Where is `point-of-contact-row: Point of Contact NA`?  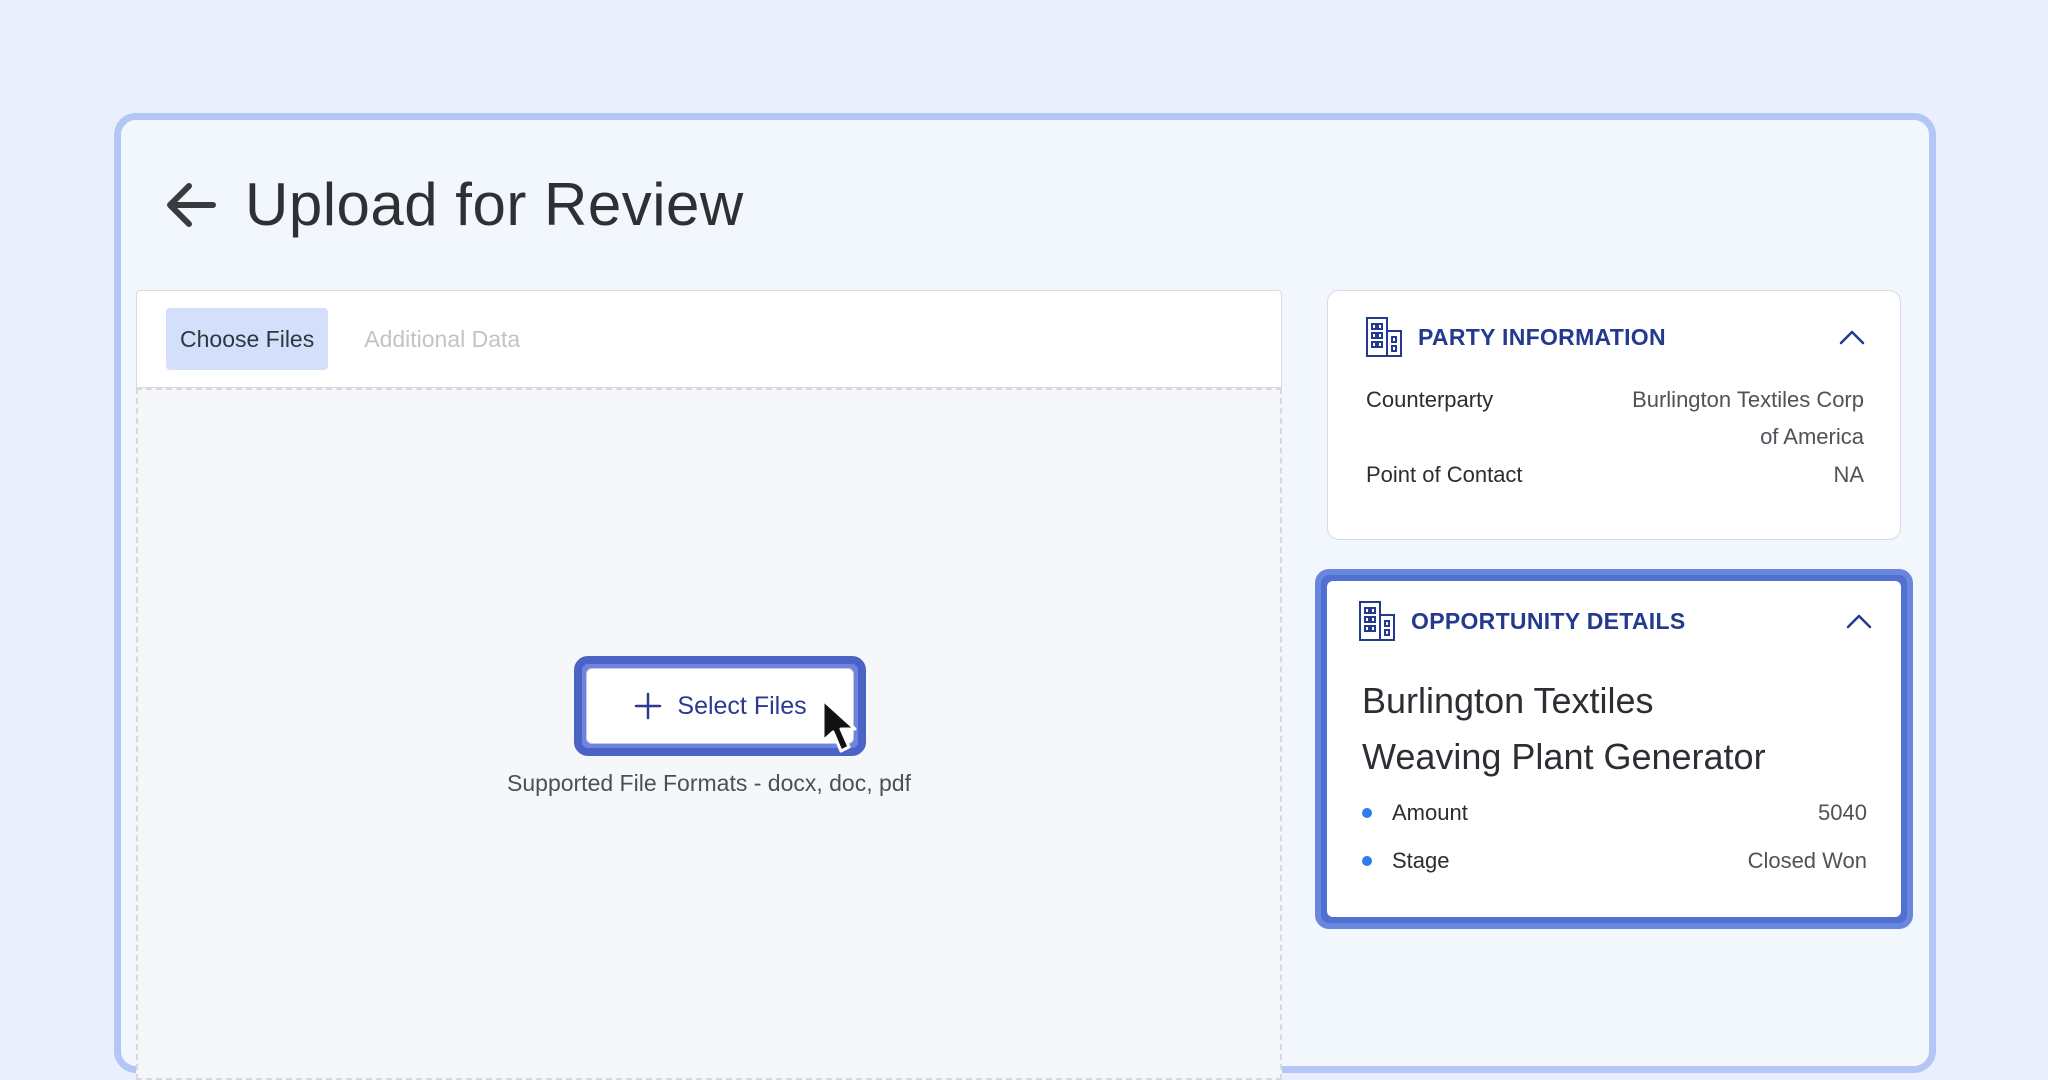 point-of-contact-row: Point of Contact NA is located at coordinates (1615, 474).